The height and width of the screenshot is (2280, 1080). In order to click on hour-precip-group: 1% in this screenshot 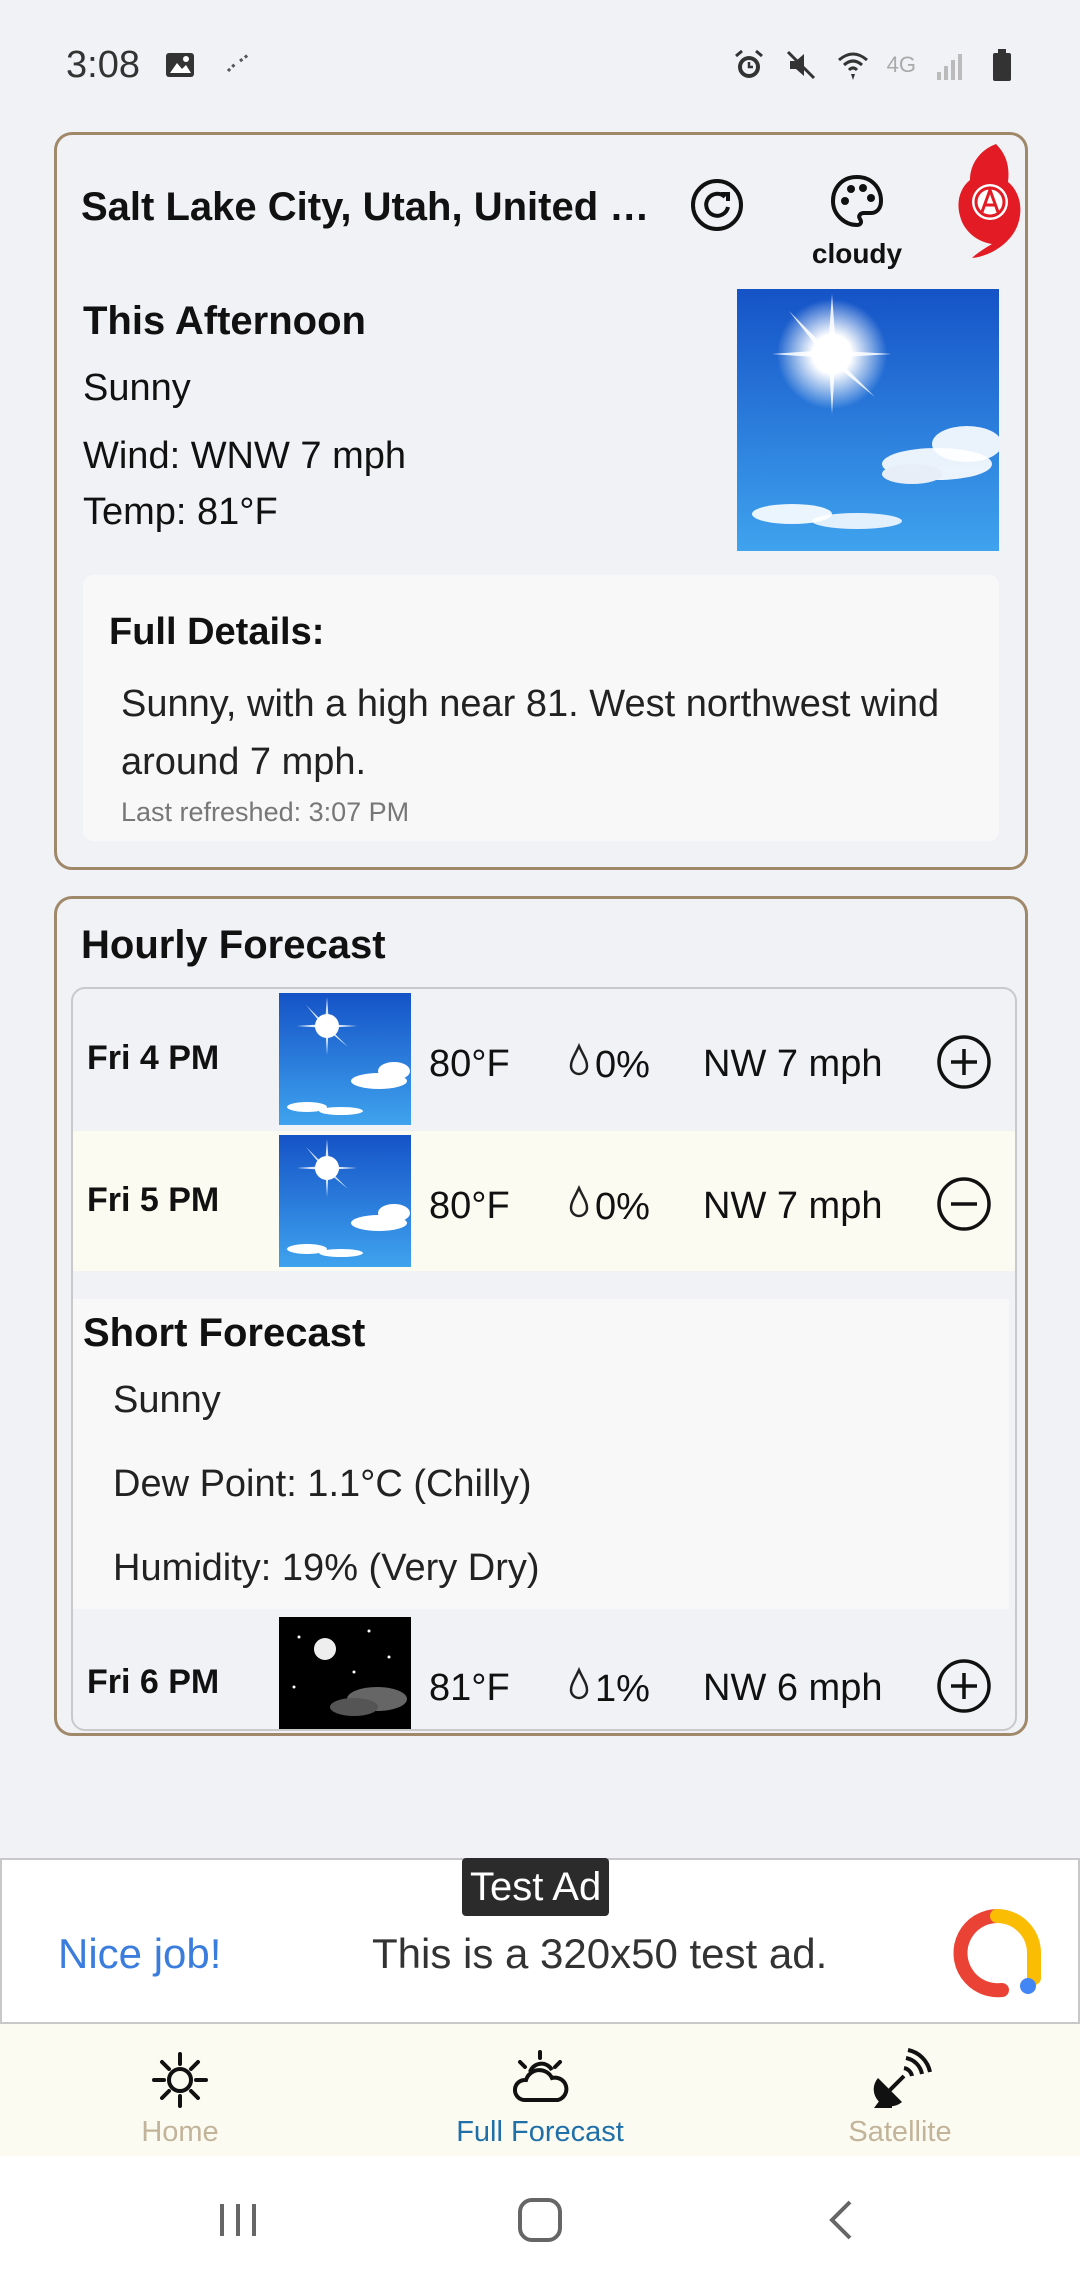, I will do `click(608, 1688)`.